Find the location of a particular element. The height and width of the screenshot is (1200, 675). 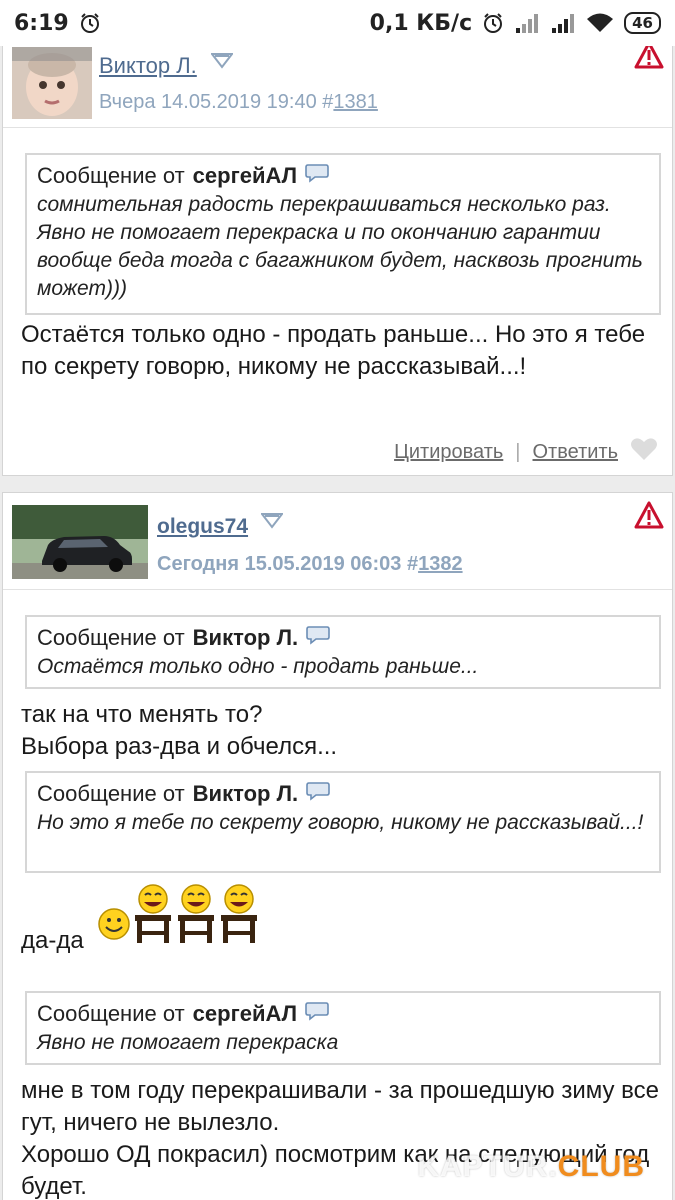

status-time: 6:19 is located at coordinates (41, 23).